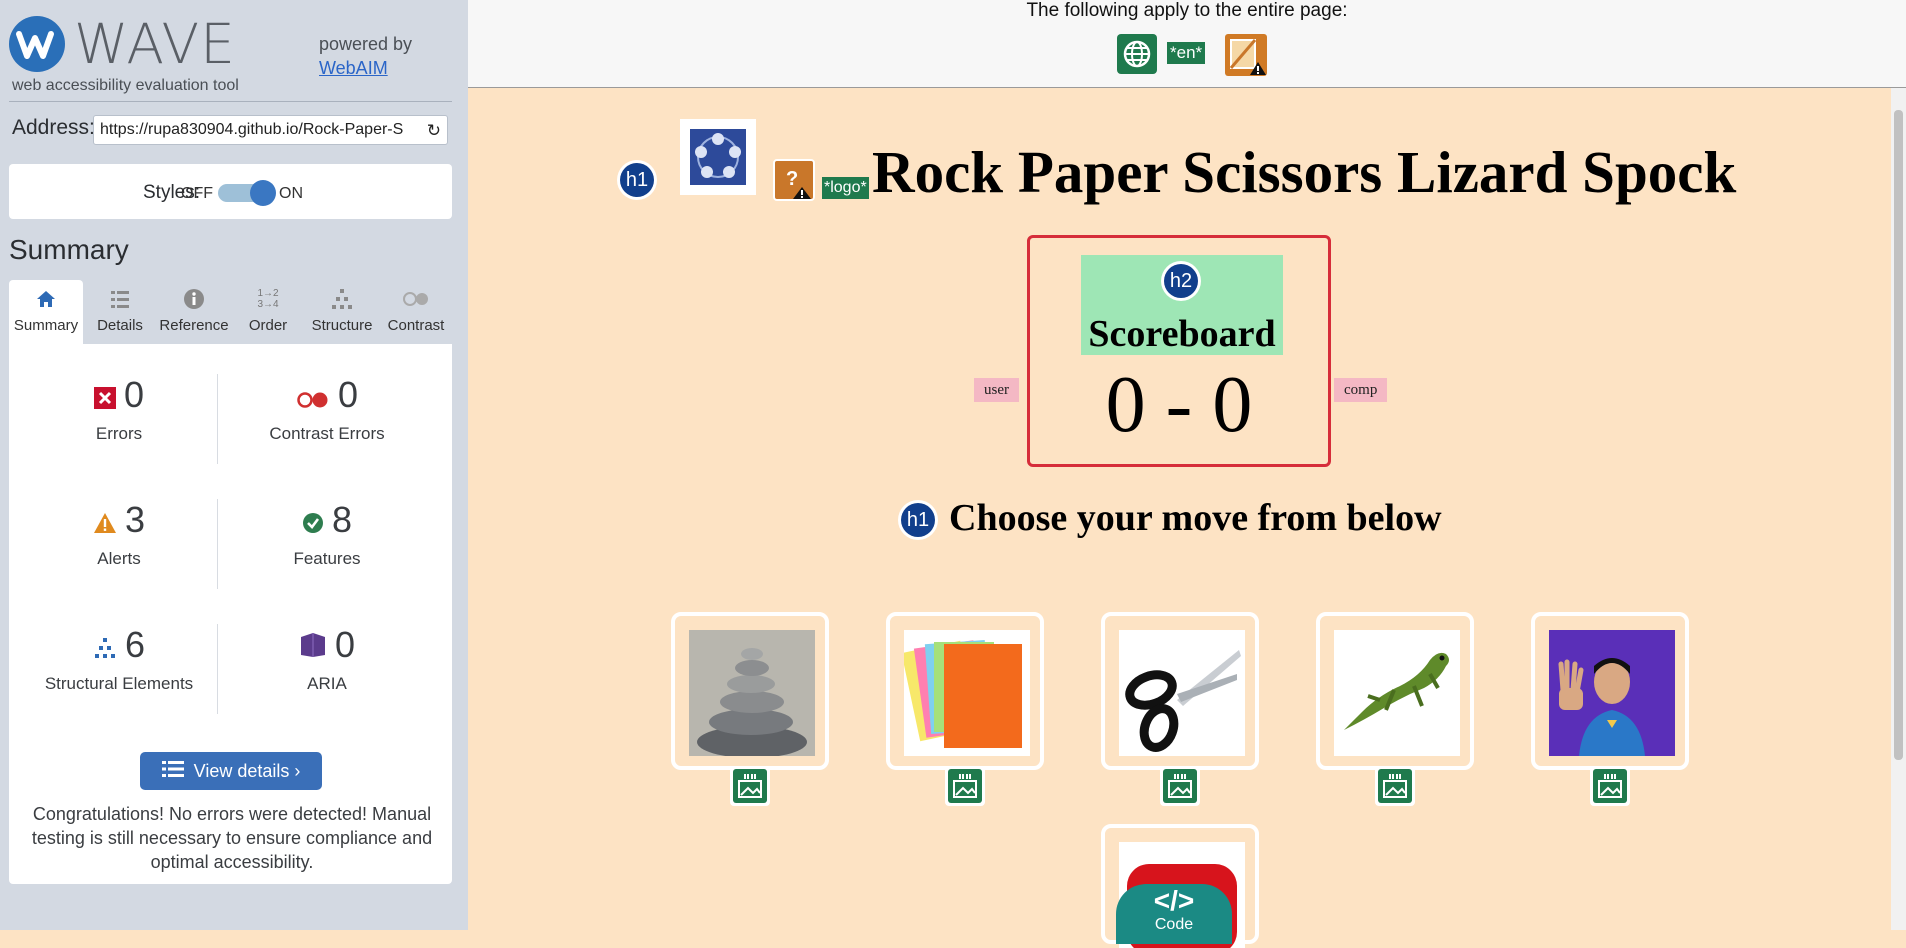  What do you see at coordinates (135, 644) in the screenshot?
I see `structural-count: 6` at bounding box center [135, 644].